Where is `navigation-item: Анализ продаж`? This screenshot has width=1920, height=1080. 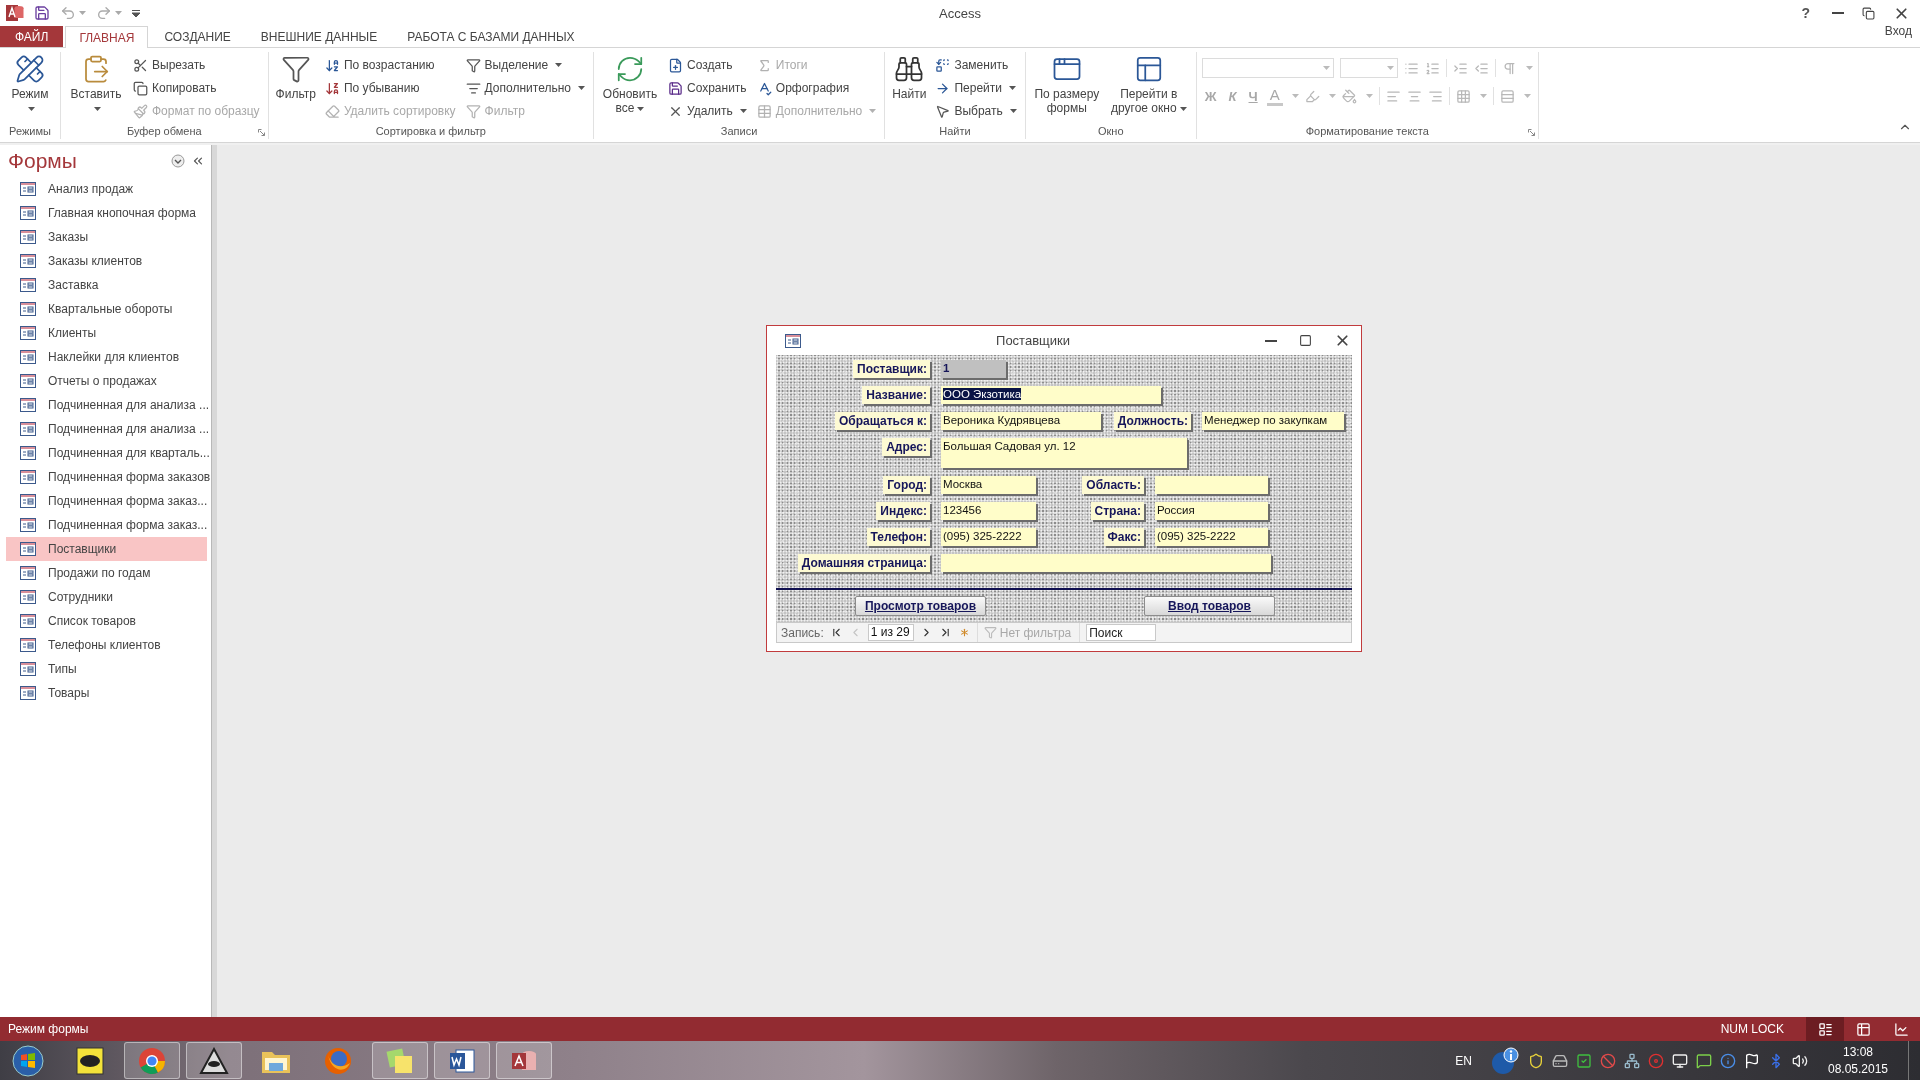
navigation-item: Анализ продаж is located at coordinates (106, 189).